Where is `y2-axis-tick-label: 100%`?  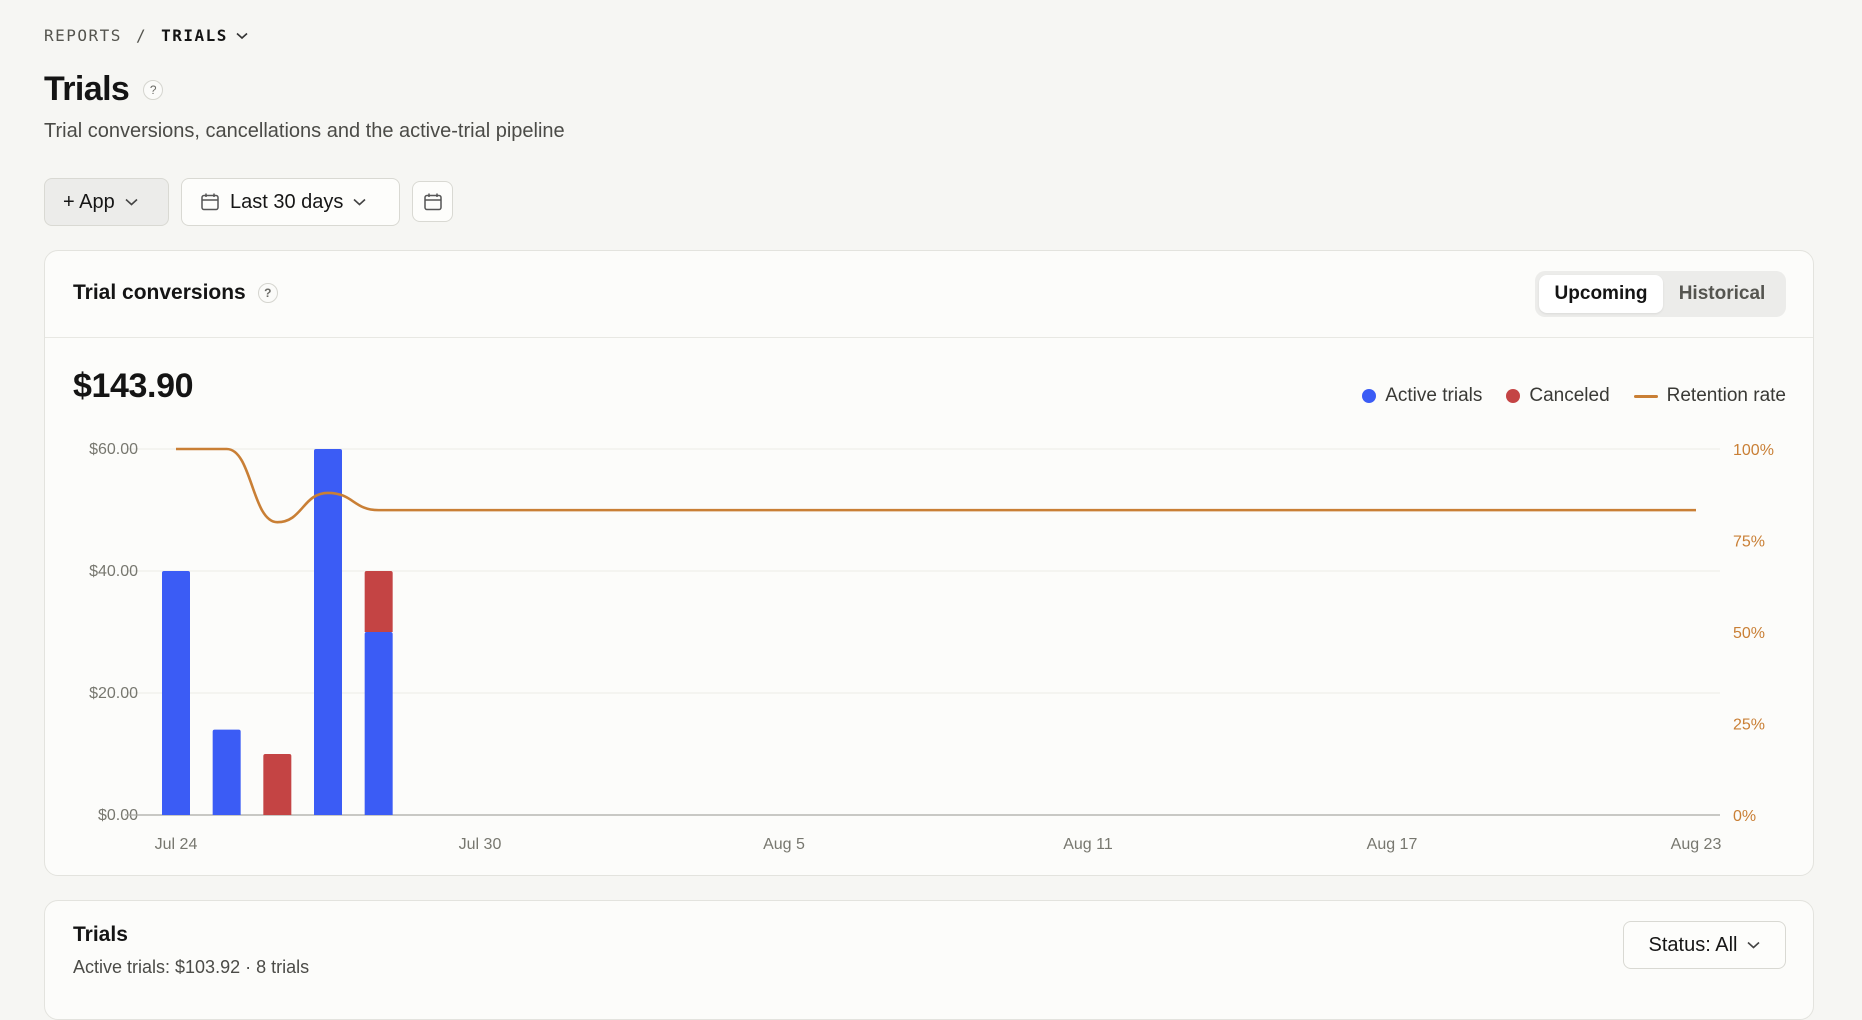 y2-axis-tick-label: 100% is located at coordinates (1753, 450).